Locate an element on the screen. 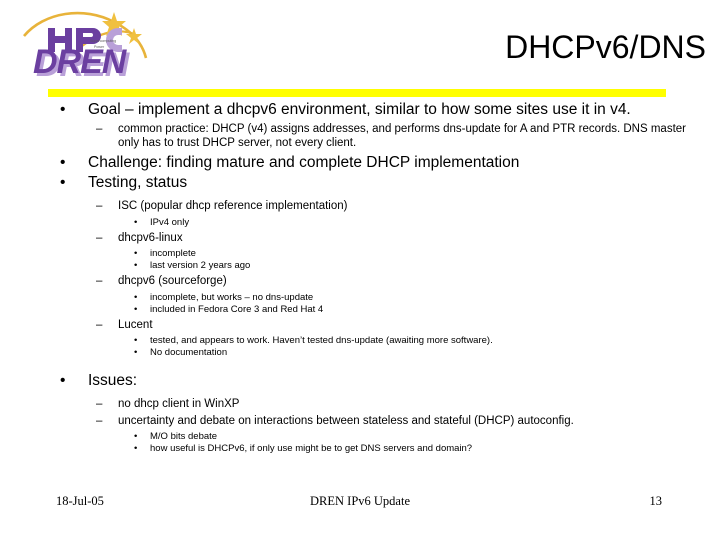  bullet-text: incomplete is located at coordinates (173, 253).